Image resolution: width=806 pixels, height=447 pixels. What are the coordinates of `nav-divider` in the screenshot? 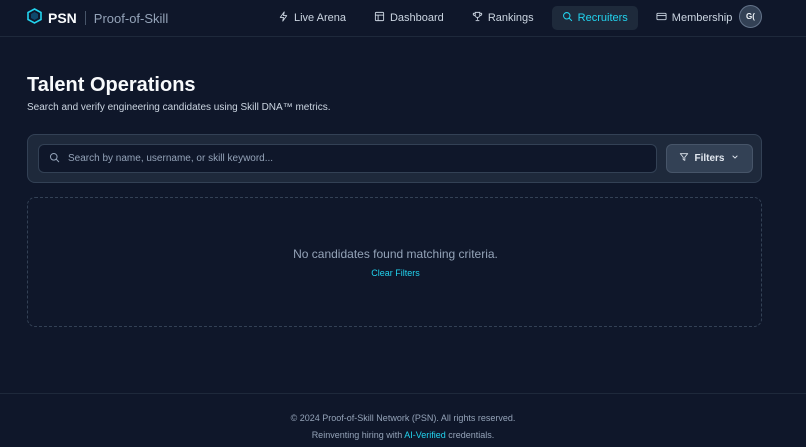 It's located at (726, 18).